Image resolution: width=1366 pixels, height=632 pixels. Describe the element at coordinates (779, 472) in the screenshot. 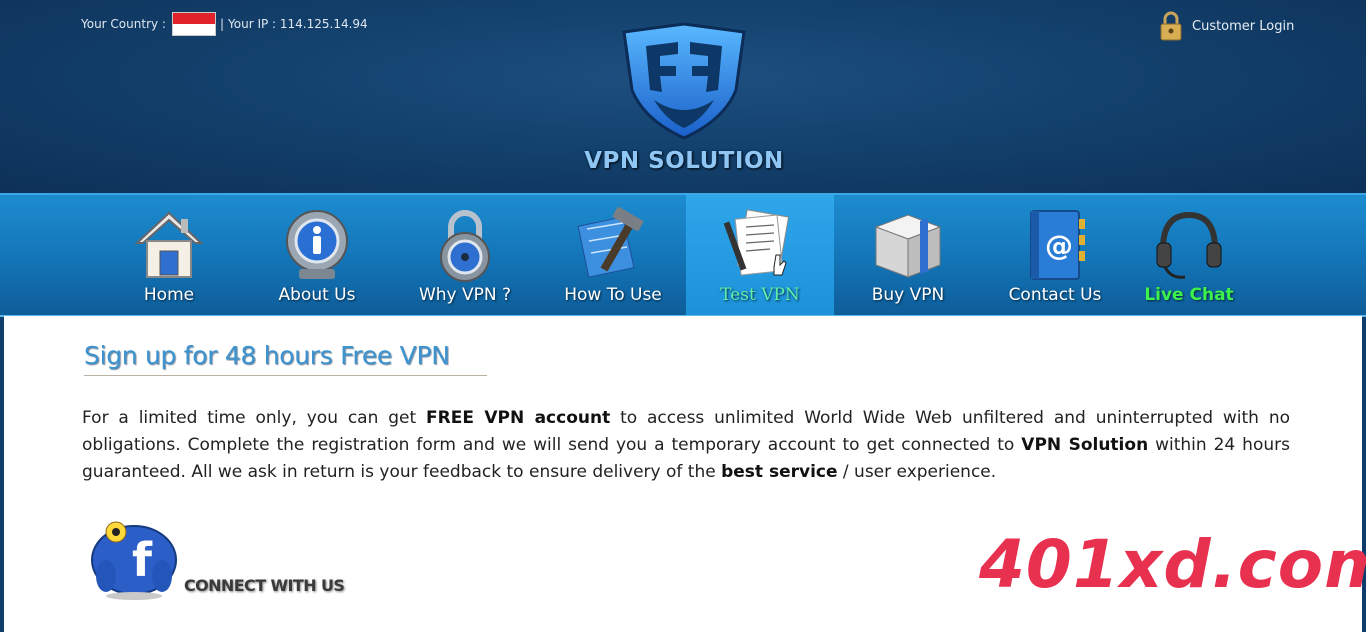

I see `best-service-emphasis: best service` at that location.